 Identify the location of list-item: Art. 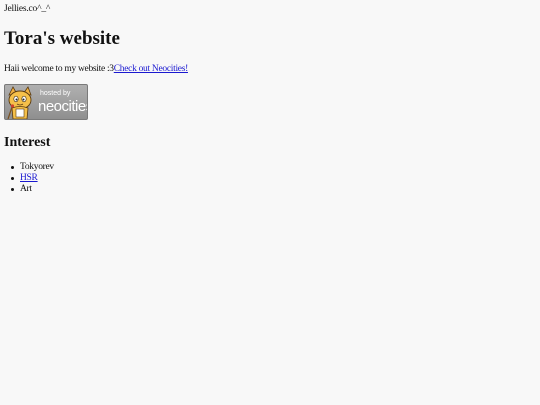
(32, 189).